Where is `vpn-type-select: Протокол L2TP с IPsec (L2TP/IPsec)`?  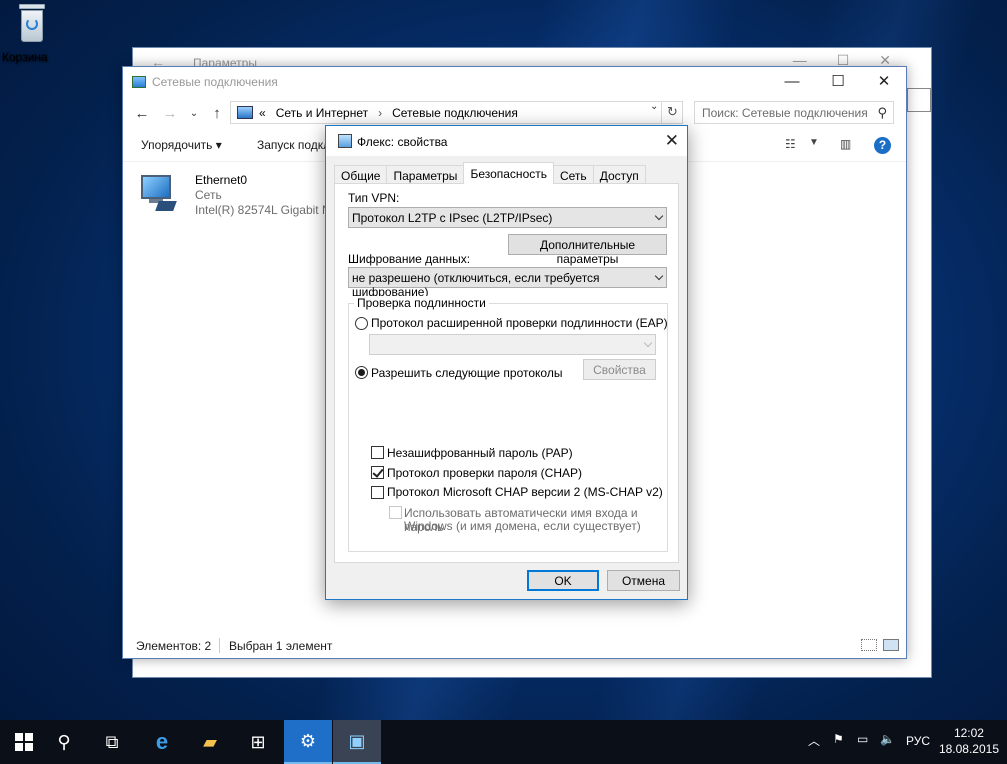
vpn-type-select: Протокол L2TP с IPsec (L2TP/IPsec) is located at coordinates (507, 217).